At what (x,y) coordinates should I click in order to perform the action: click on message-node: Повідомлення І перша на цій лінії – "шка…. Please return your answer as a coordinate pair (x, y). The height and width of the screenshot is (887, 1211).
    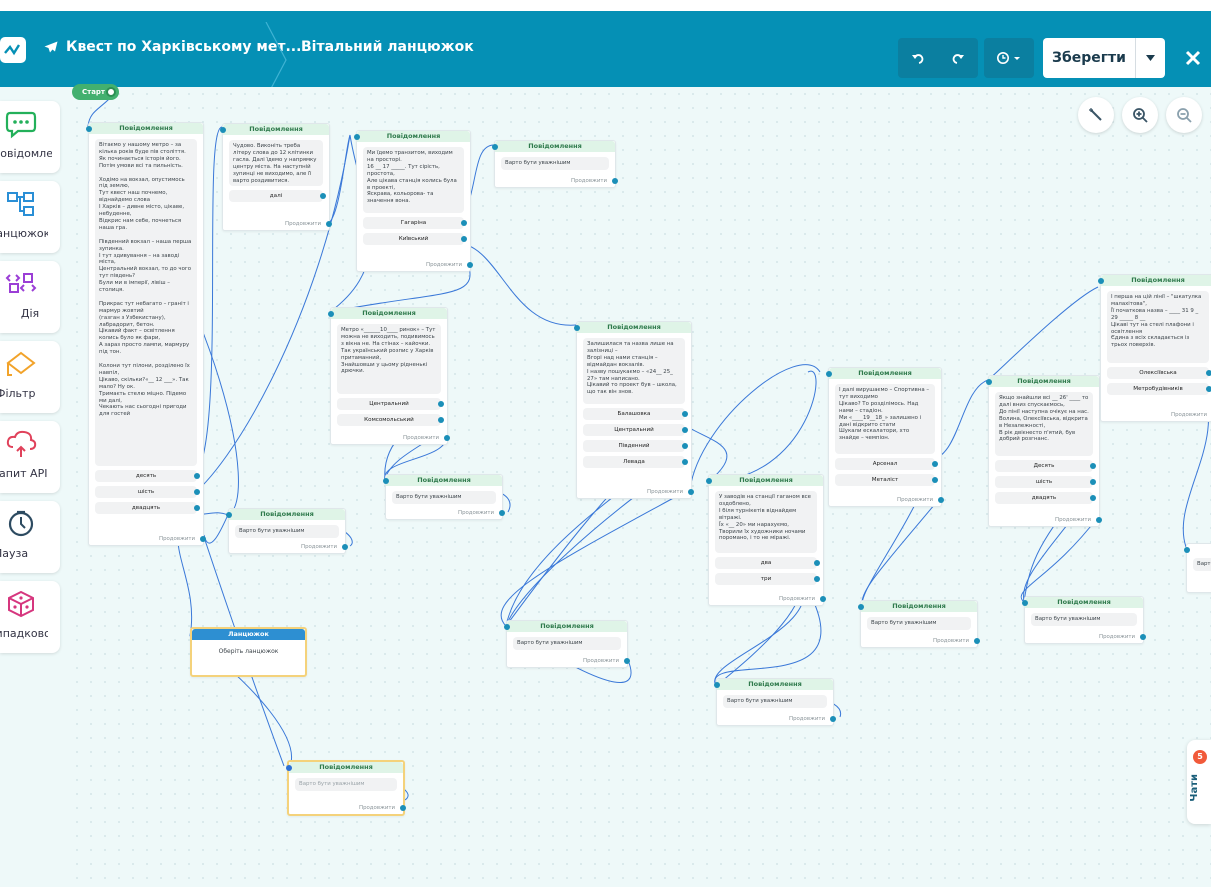
    Looking at the image, I should click on (1154, 348).